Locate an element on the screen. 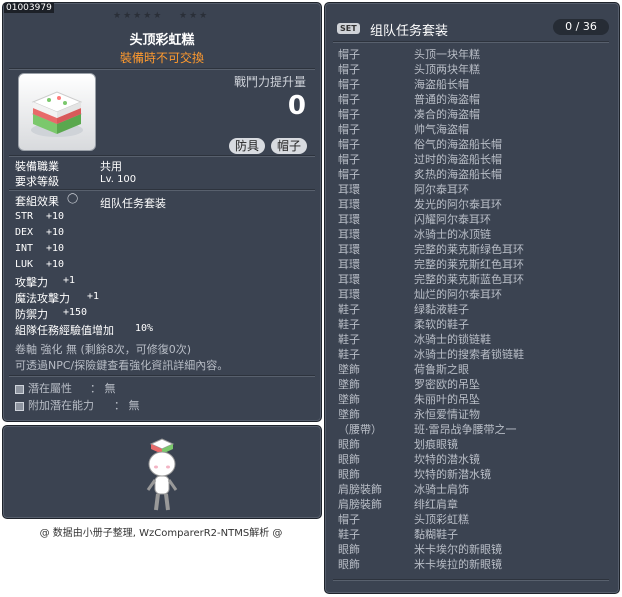 The image size is (622, 597). set-item-row: 帽子 头顶彩虹糕 is located at coordinates (403, 519).